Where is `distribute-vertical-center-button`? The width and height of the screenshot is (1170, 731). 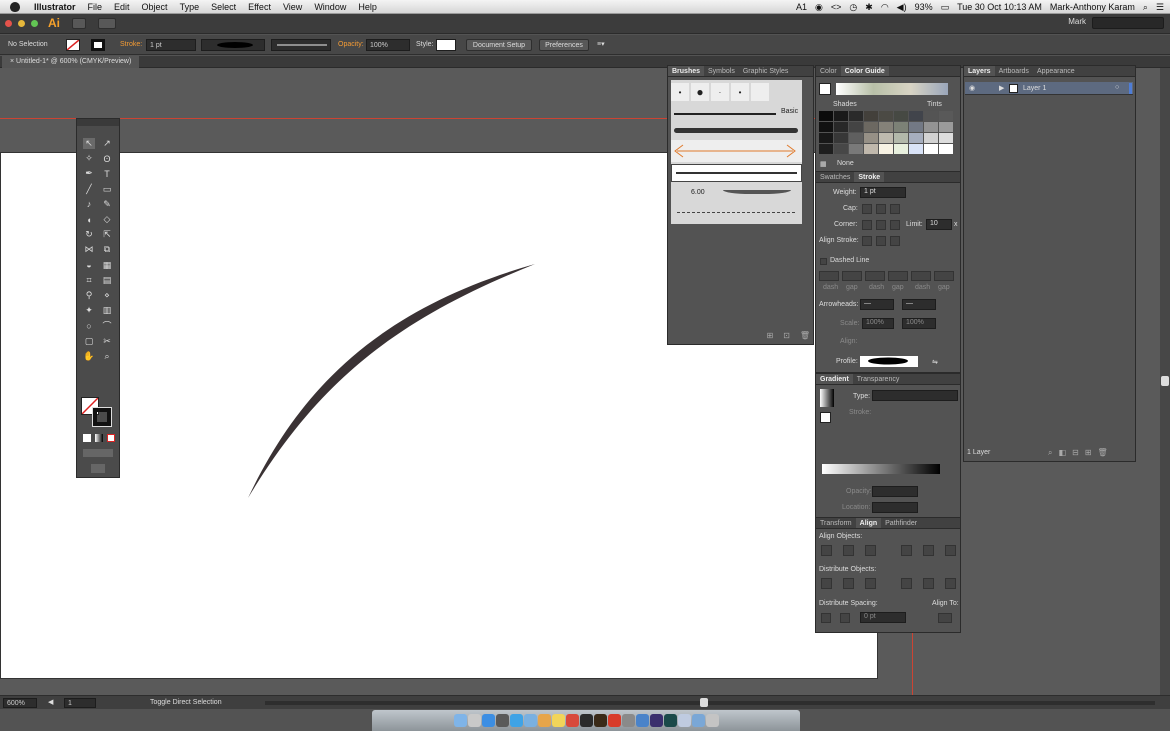
distribute-vertical-center-button is located at coordinates (848, 583).